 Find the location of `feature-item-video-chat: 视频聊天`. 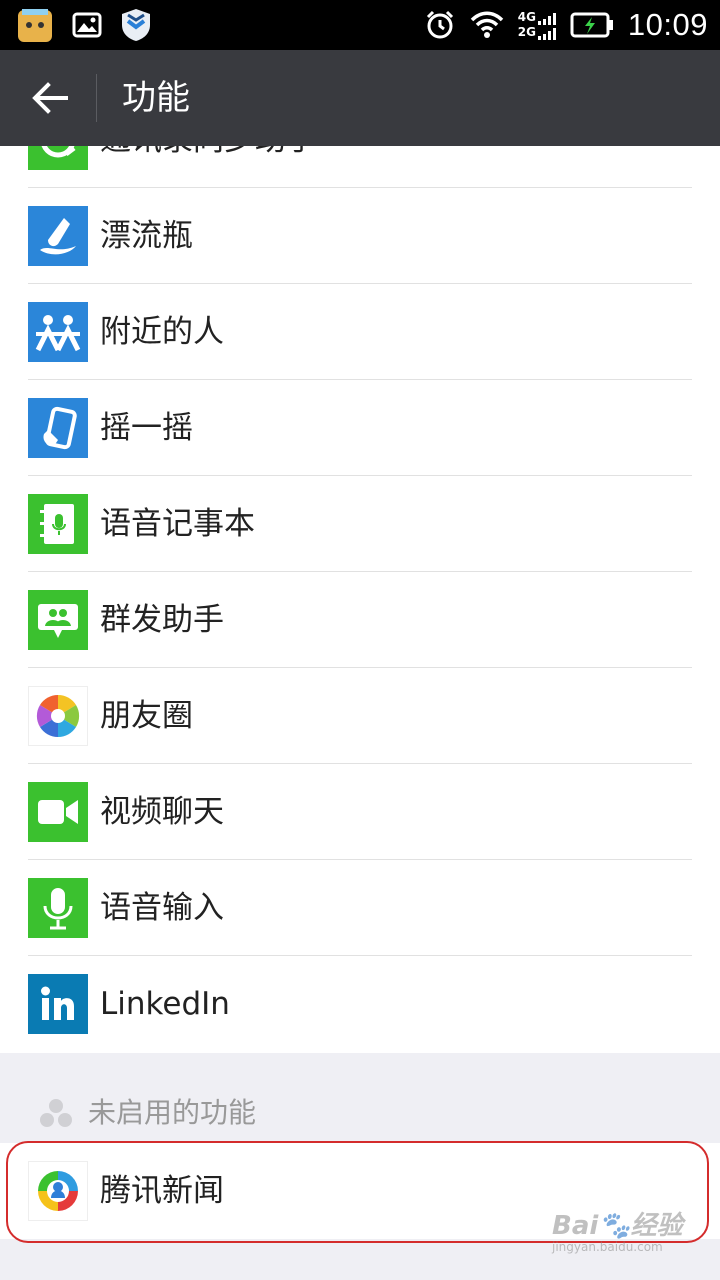

feature-item-video-chat: 视频聊天 is located at coordinates (360, 812).